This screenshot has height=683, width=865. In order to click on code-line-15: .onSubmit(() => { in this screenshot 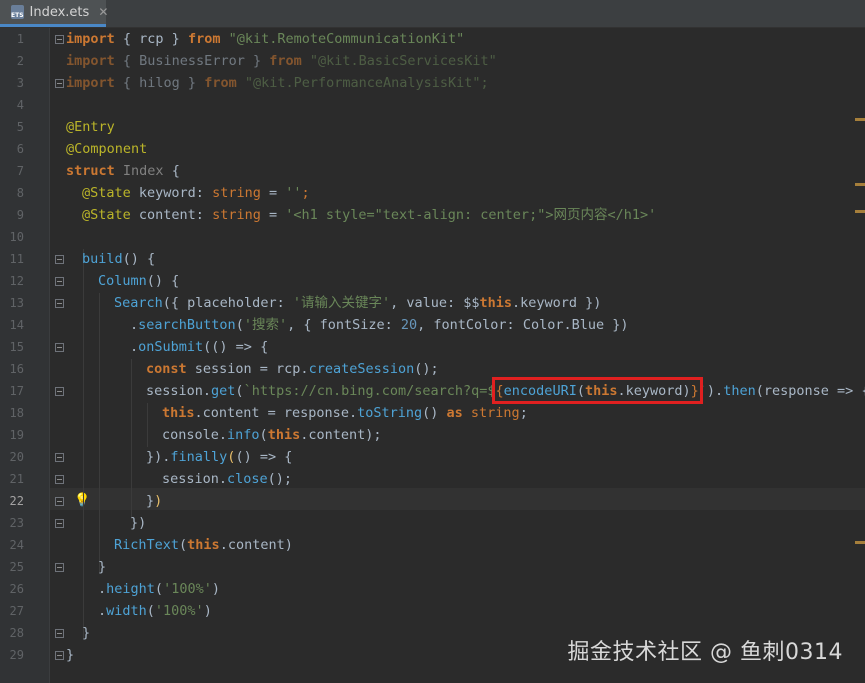, I will do `click(199, 347)`.